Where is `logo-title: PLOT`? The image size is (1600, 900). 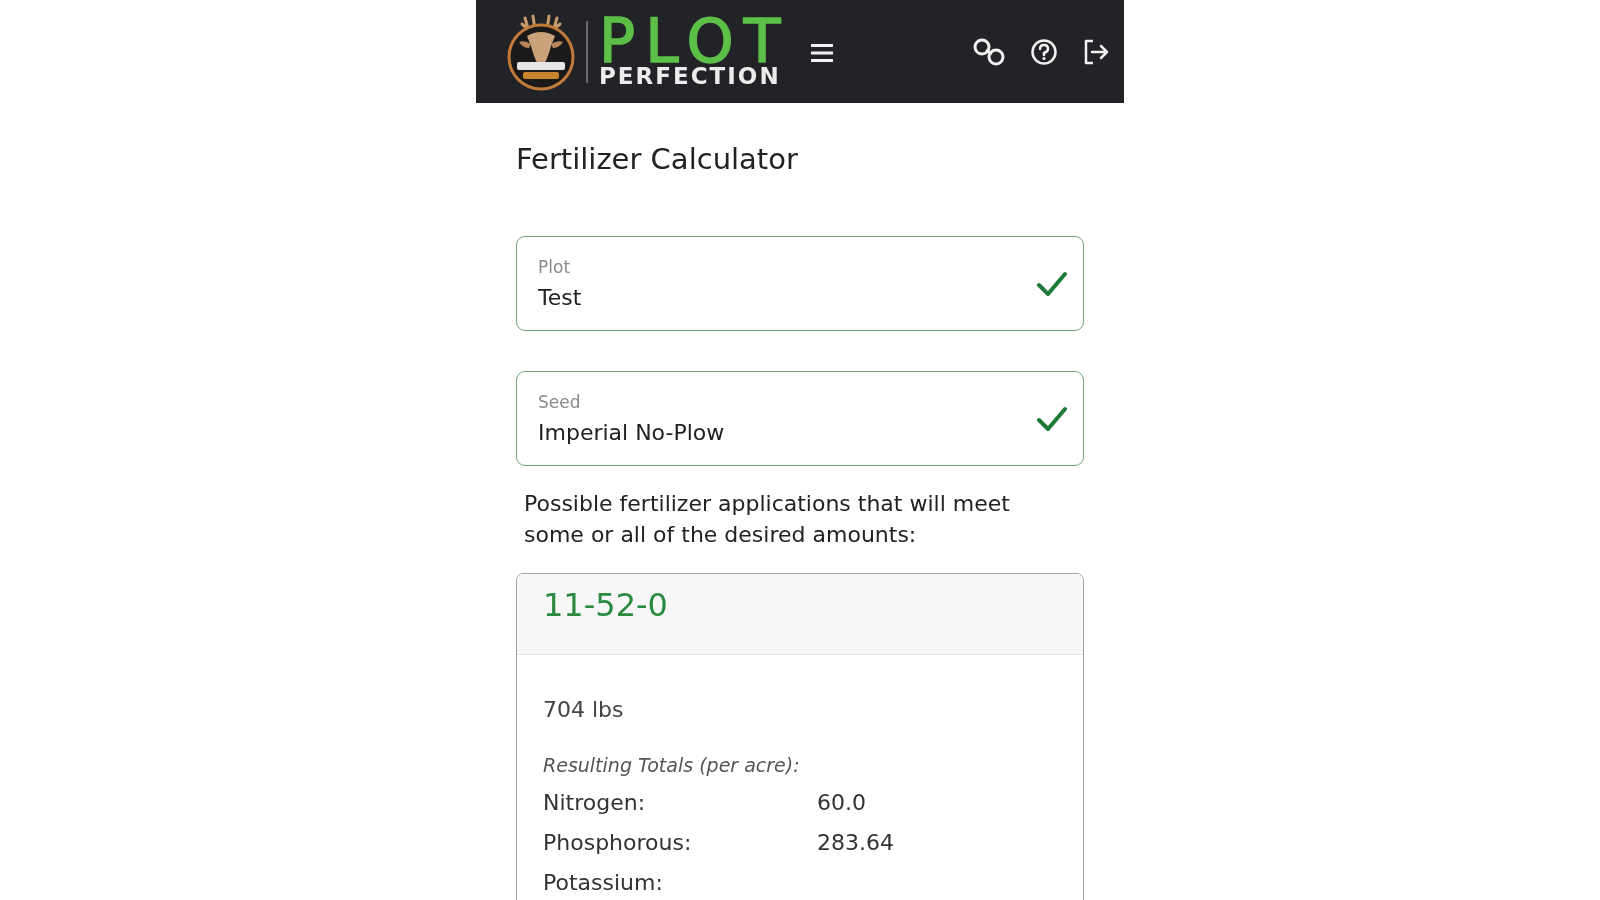 logo-title: PLOT is located at coordinates (695, 40).